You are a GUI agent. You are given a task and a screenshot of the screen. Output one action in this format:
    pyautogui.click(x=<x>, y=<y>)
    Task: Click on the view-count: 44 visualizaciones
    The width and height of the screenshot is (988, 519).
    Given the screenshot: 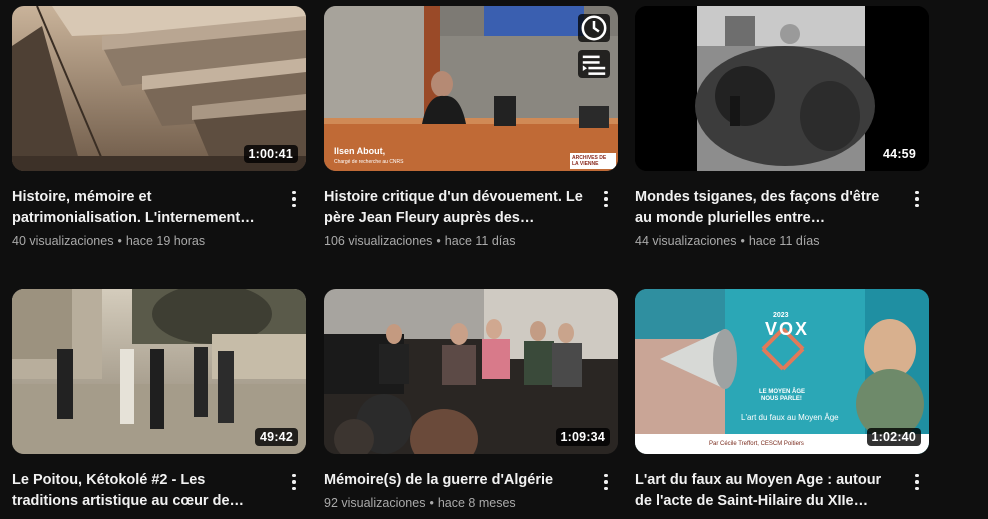 What is the action you would take?
    pyautogui.click(x=686, y=241)
    